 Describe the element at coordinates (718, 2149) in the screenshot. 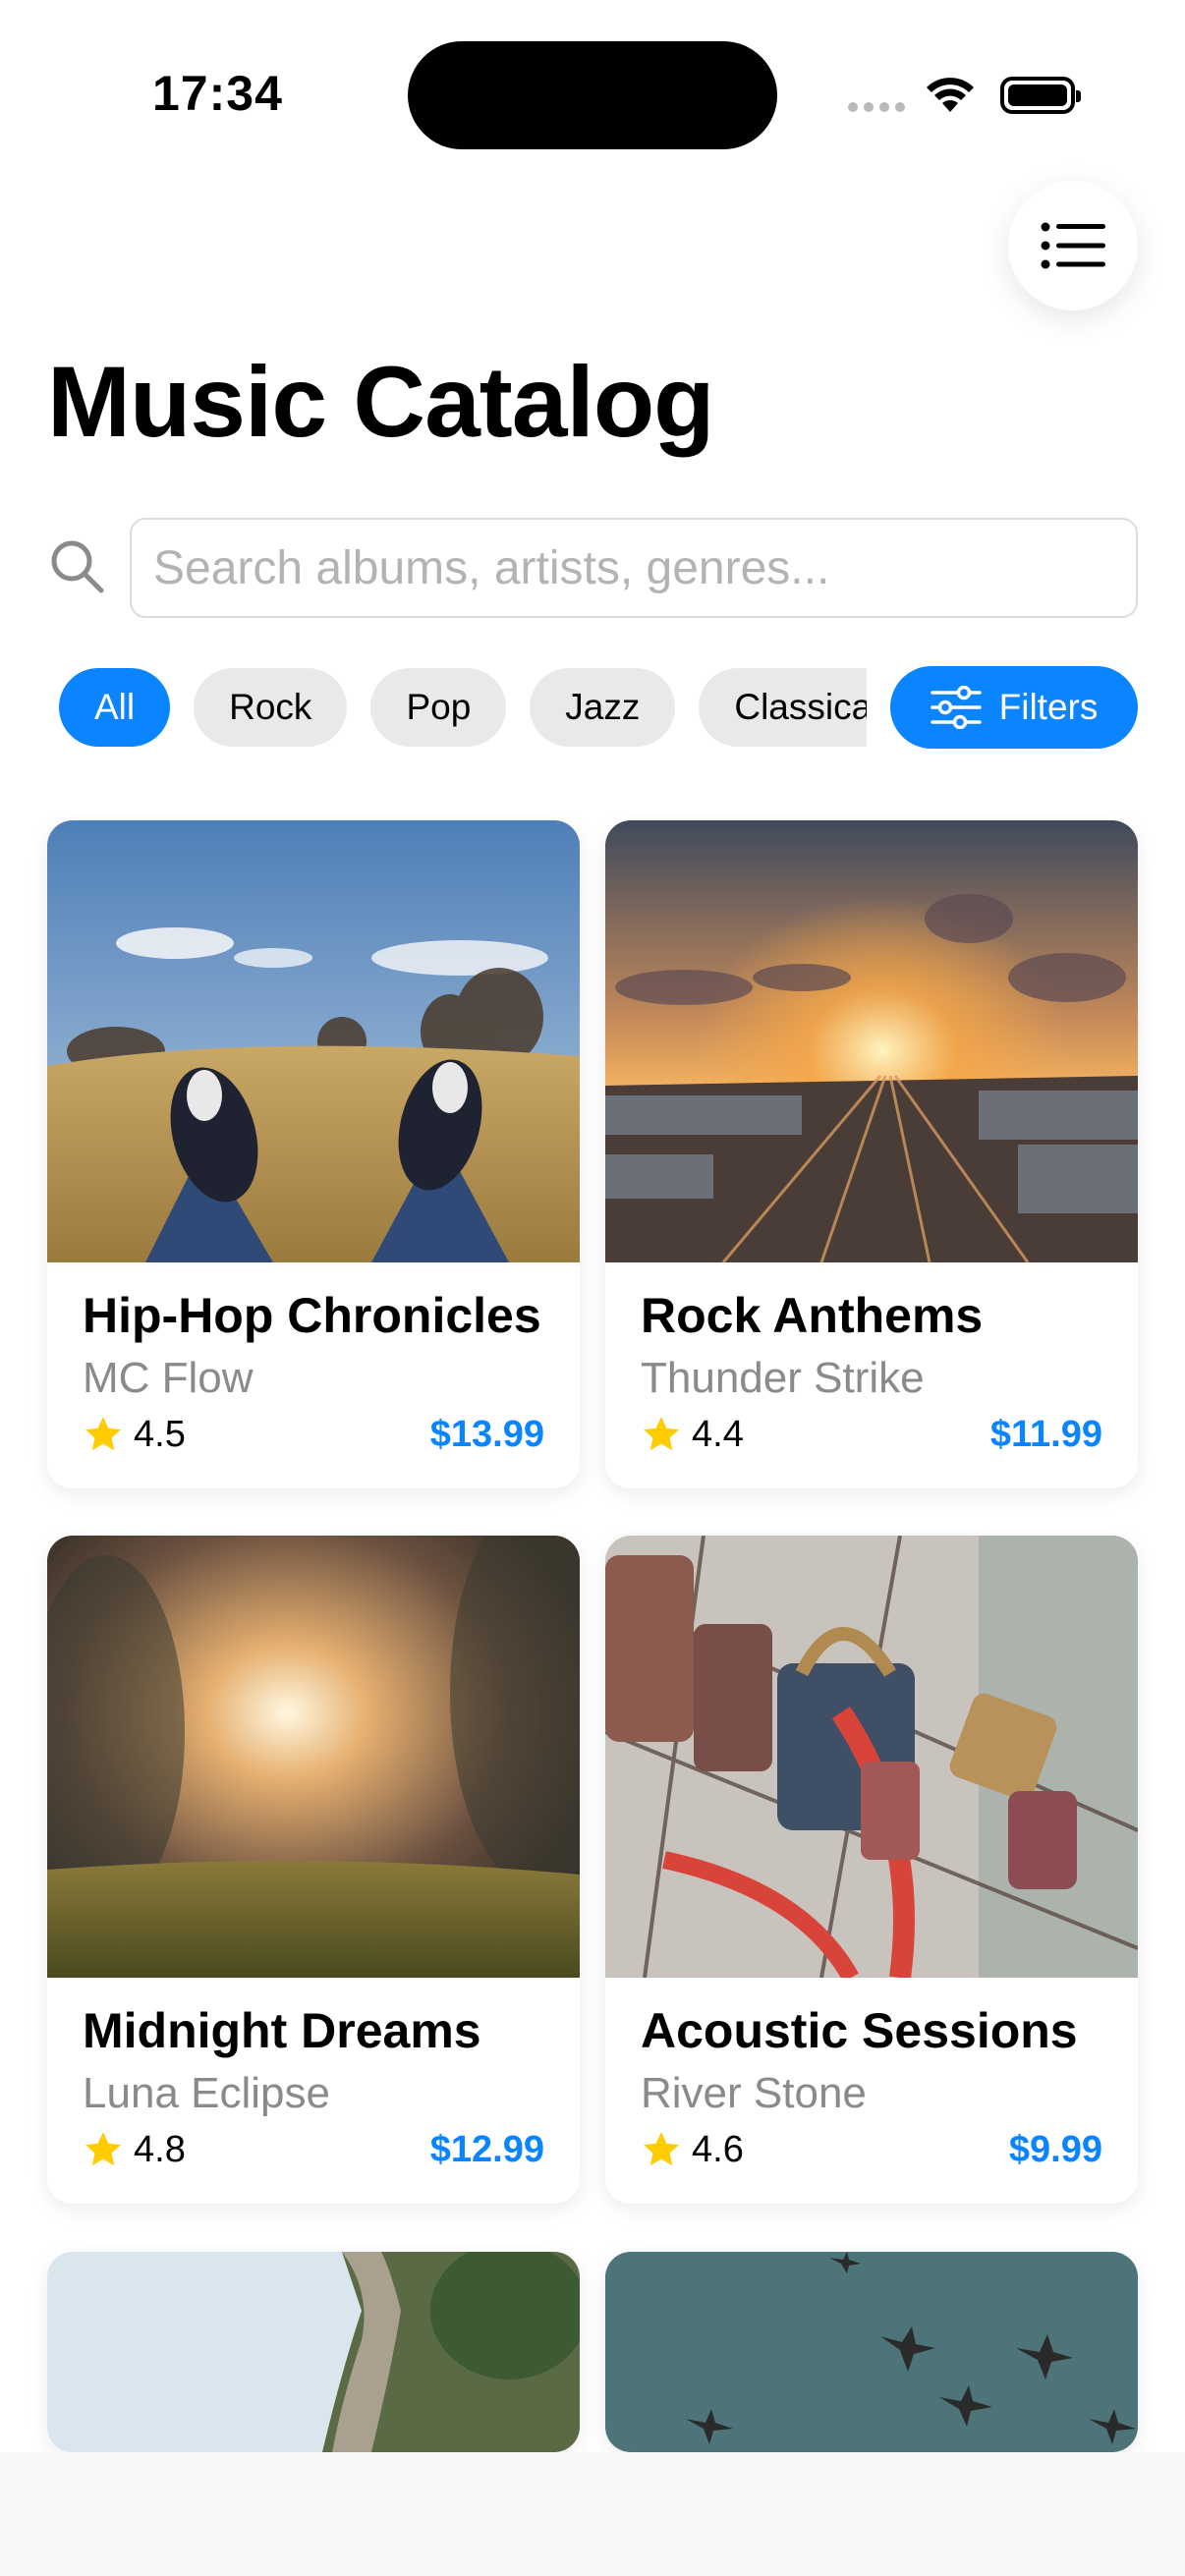

I see `rating-value: 4.6` at that location.